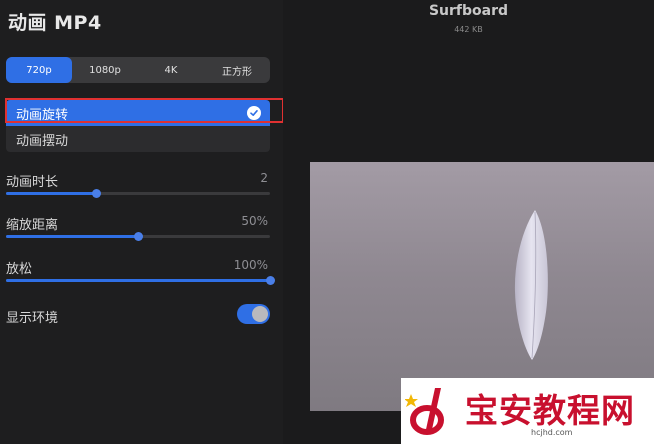 The width and height of the screenshot is (654, 444). I want to click on zoom-distance-slider, so click(138, 236).